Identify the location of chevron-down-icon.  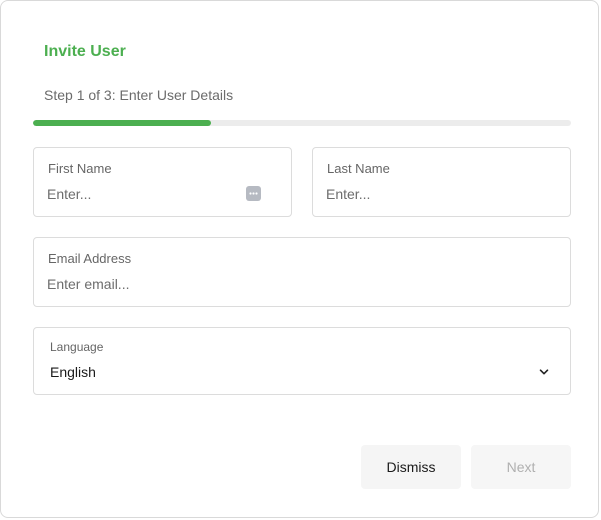
(544, 371).